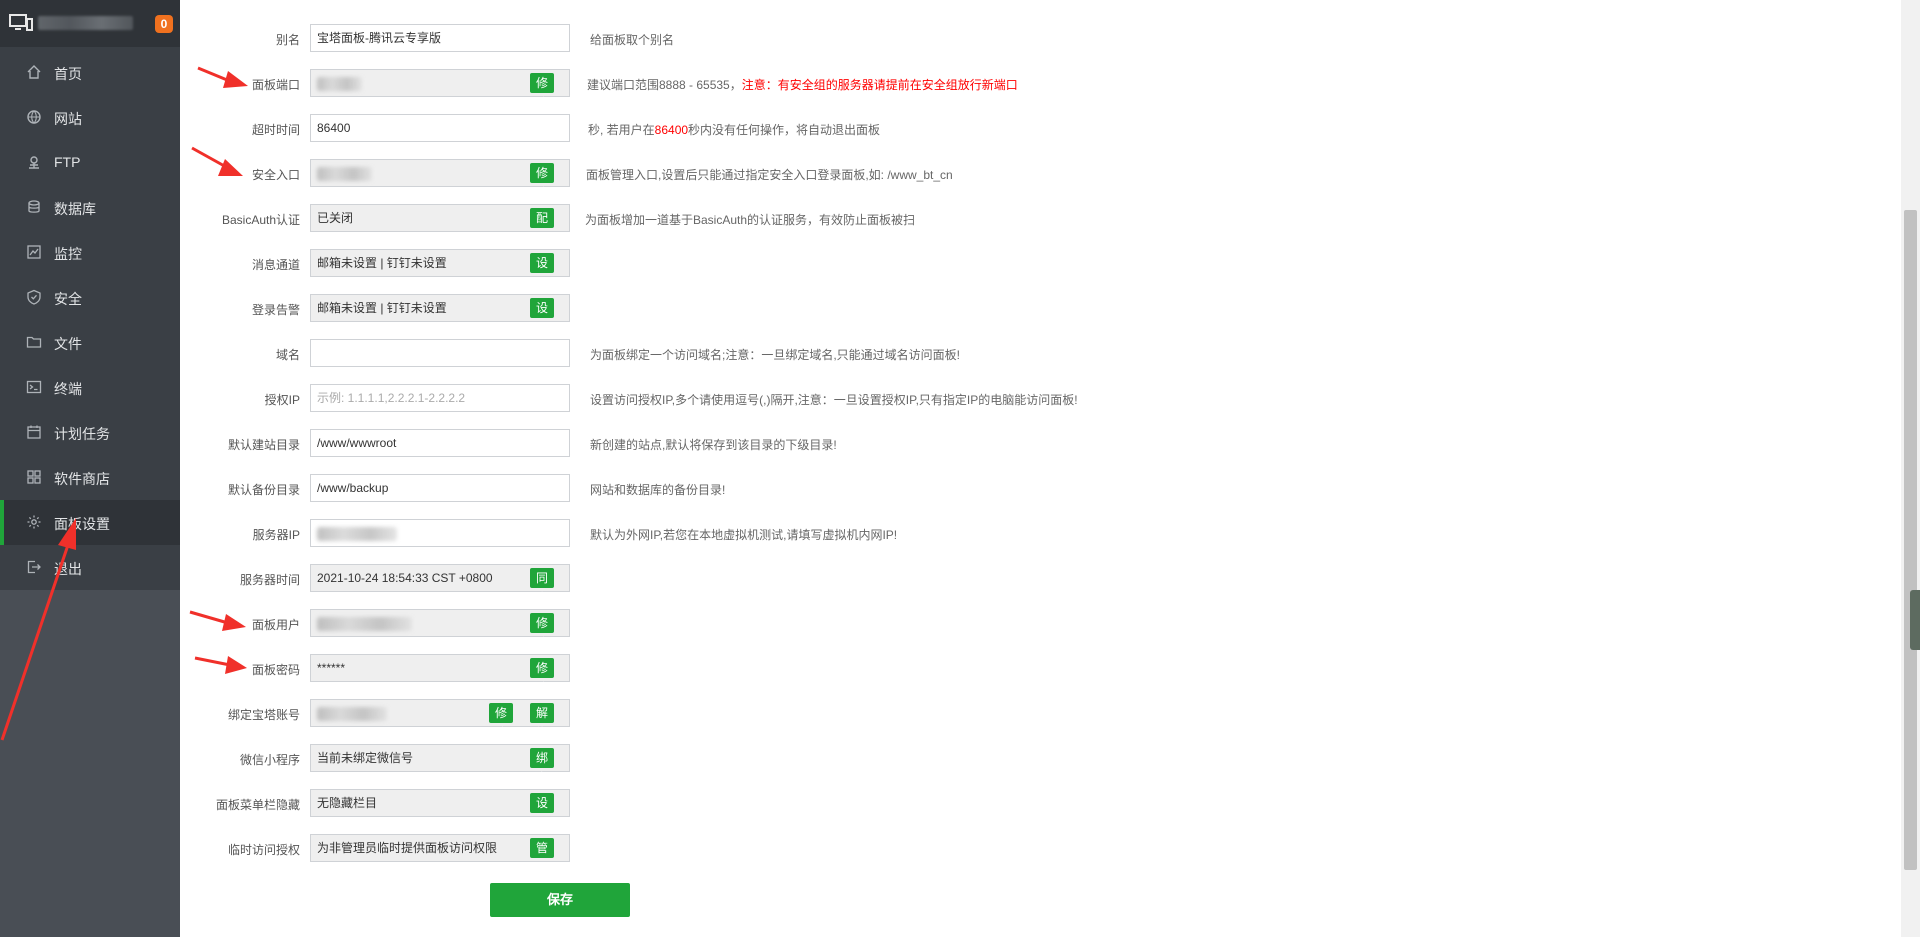 This screenshot has height=937, width=1920. I want to click on gear-icon, so click(35, 523).